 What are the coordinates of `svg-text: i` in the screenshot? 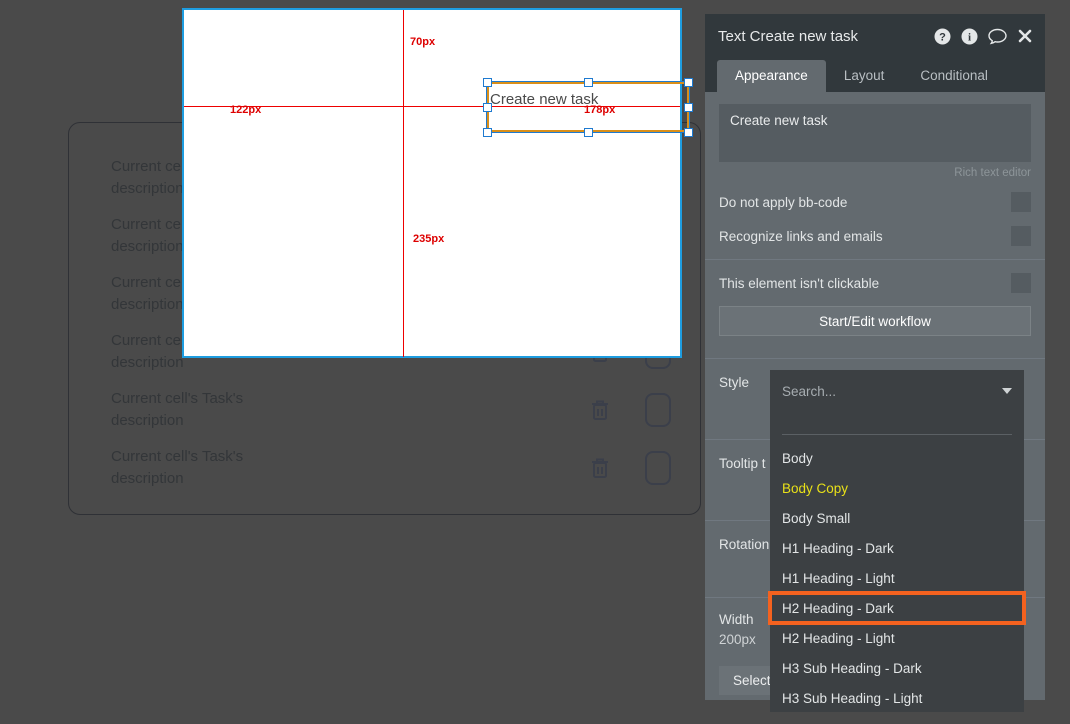 It's located at (969, 37).